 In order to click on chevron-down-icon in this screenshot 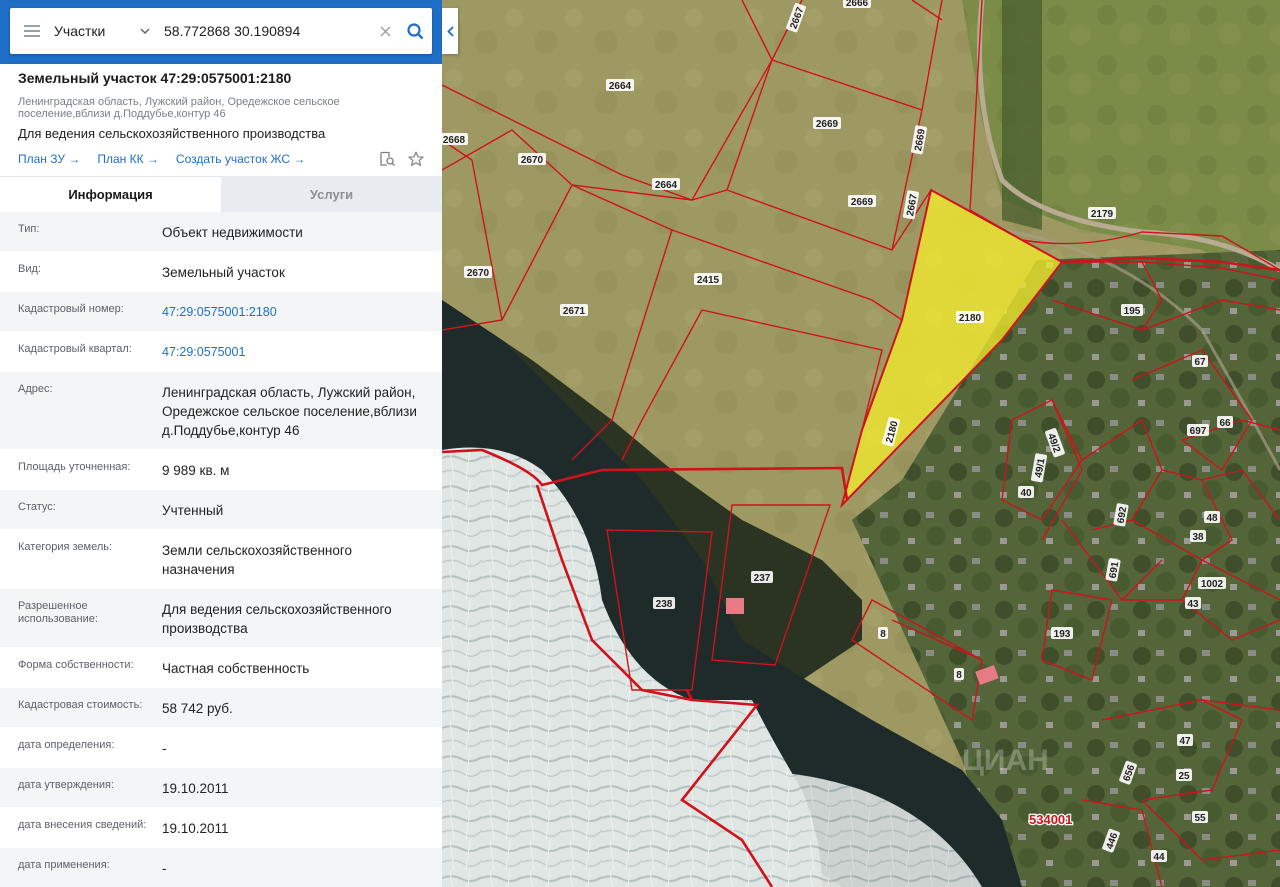, I will do `click(145, 31)`.